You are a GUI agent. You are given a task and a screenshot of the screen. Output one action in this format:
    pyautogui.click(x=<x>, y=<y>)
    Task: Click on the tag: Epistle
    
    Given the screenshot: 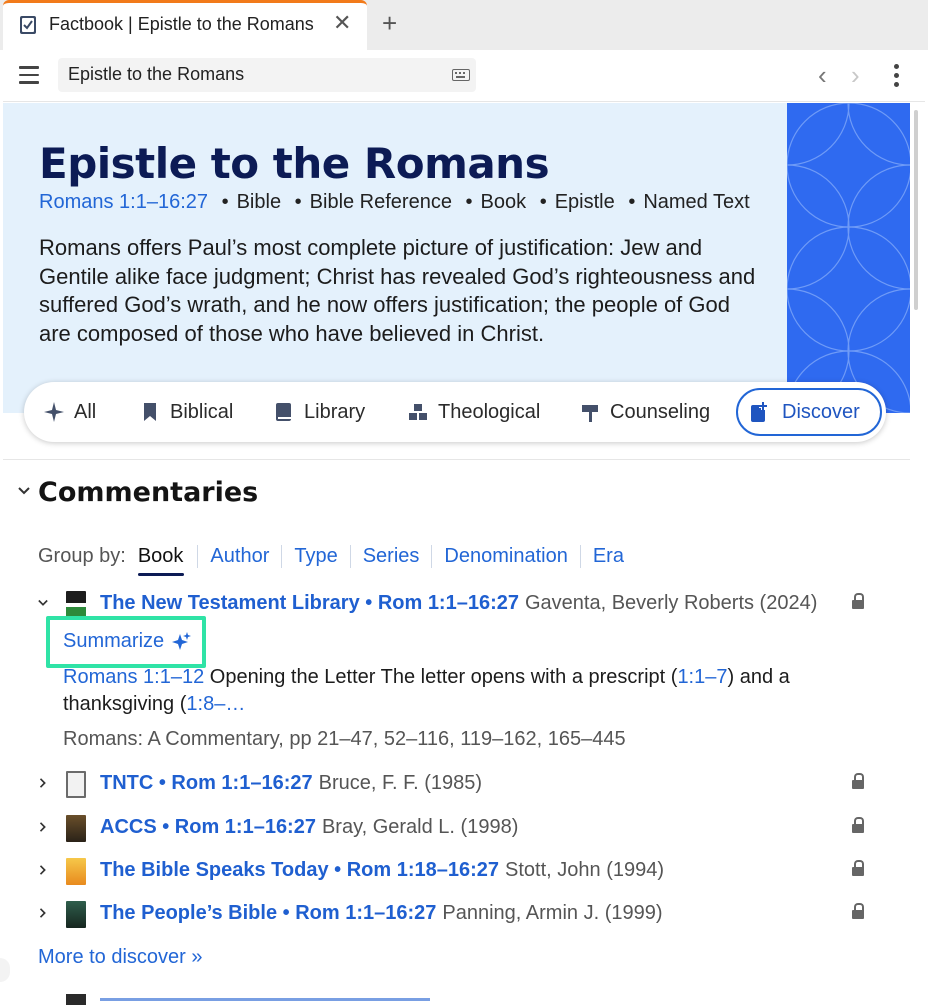 What is the action you would take?
    pyautogui.click(x=584, y=202)
    